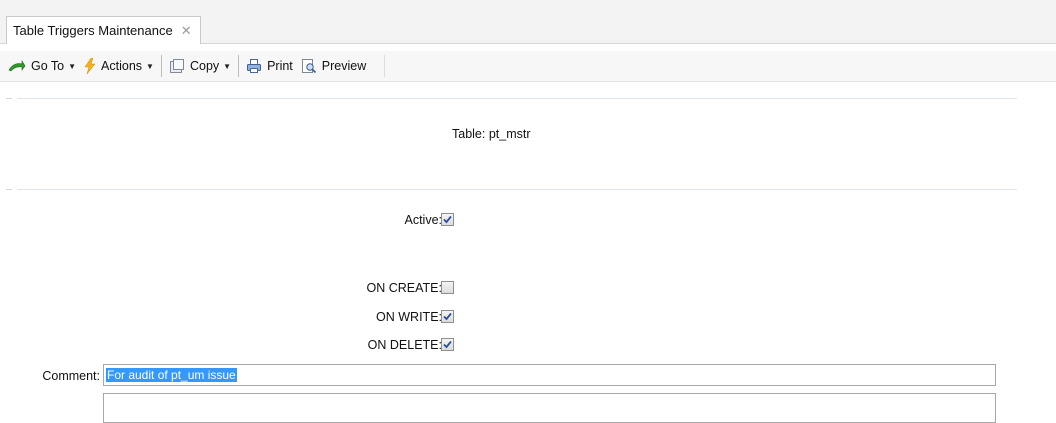  I want to click on print-button: Print, so click(269, 66).